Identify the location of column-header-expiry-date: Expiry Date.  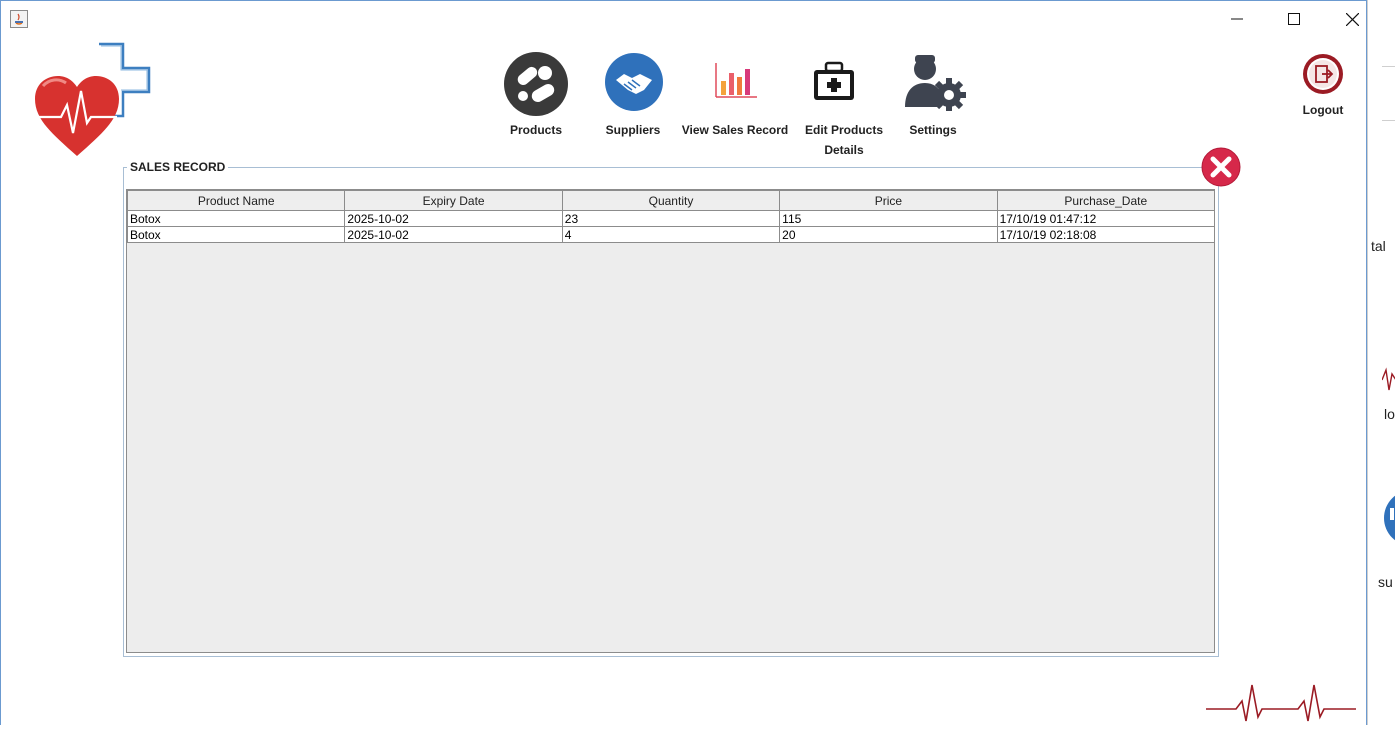
(453, 200).